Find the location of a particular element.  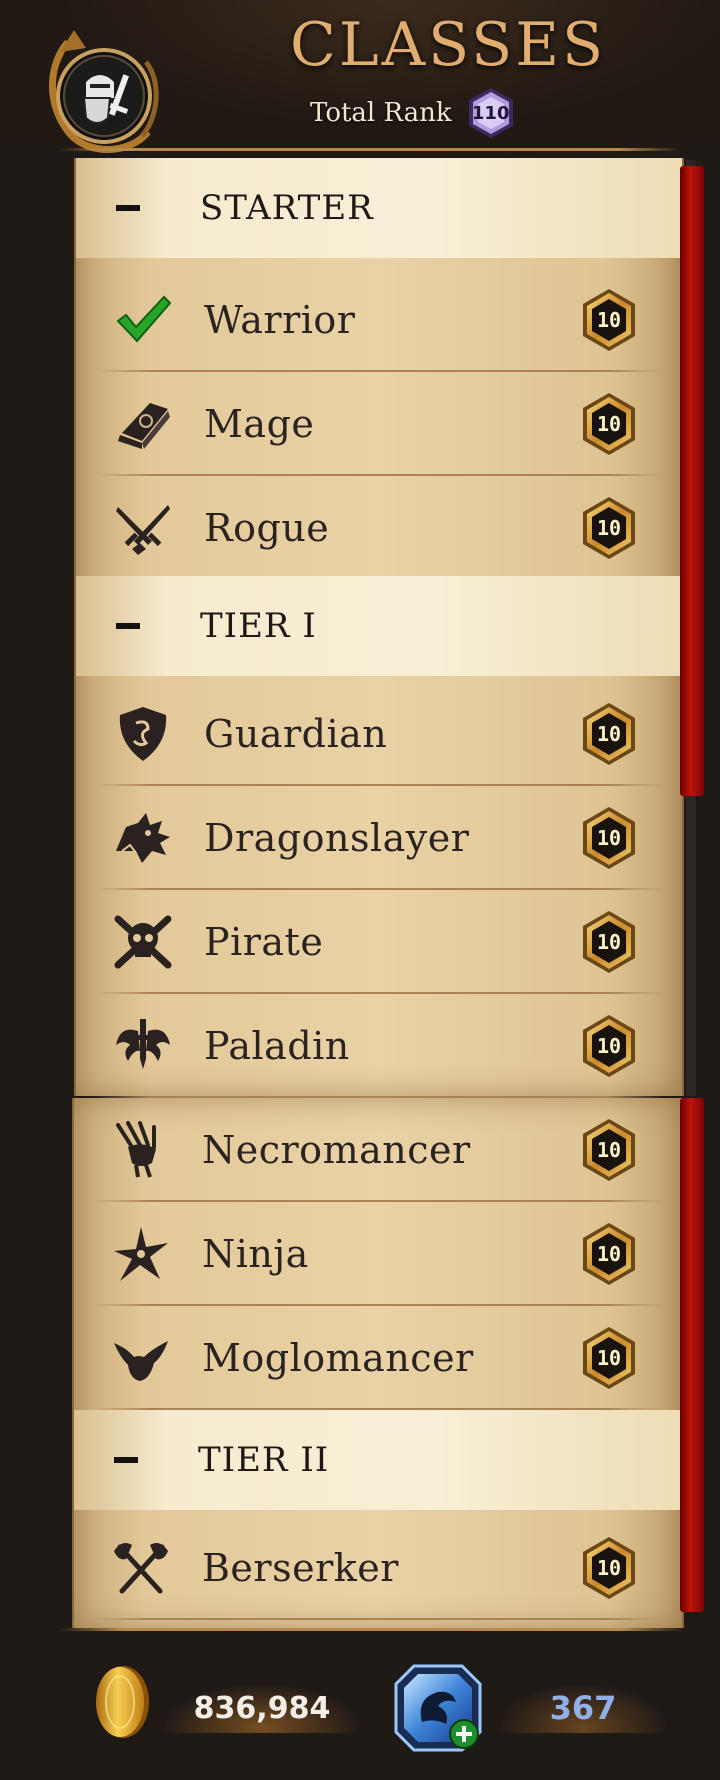

footer-divider is located at coordinates (372, 1629).